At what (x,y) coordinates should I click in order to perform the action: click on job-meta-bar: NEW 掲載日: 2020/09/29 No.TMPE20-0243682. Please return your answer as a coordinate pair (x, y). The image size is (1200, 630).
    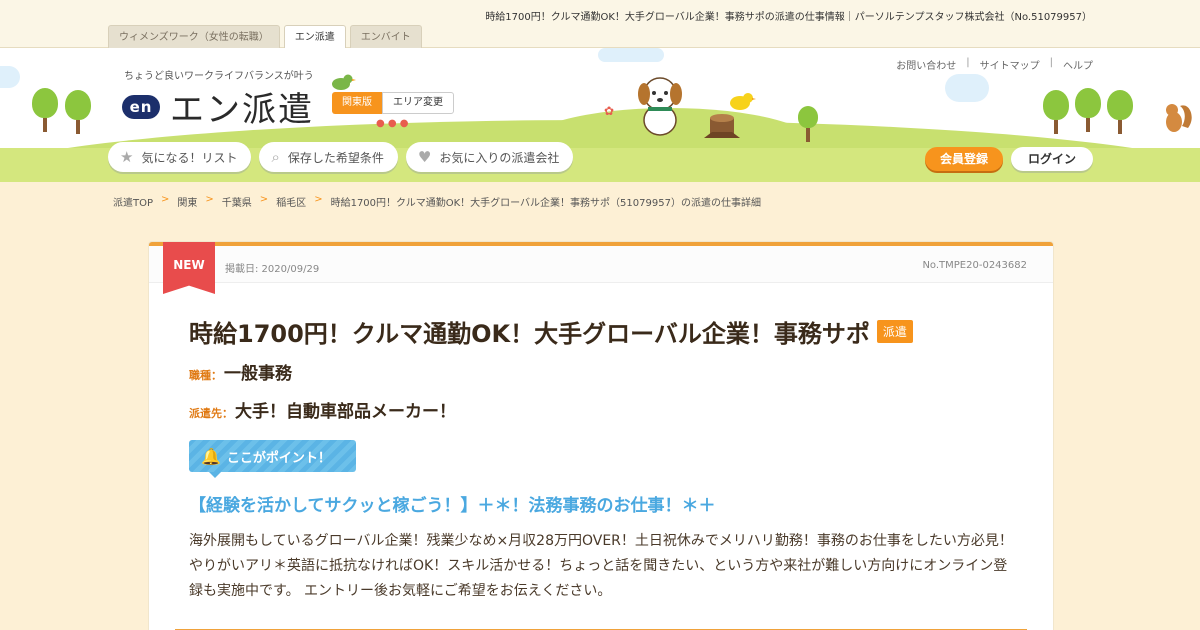
    Looking at the image, I should click on (601, 268).